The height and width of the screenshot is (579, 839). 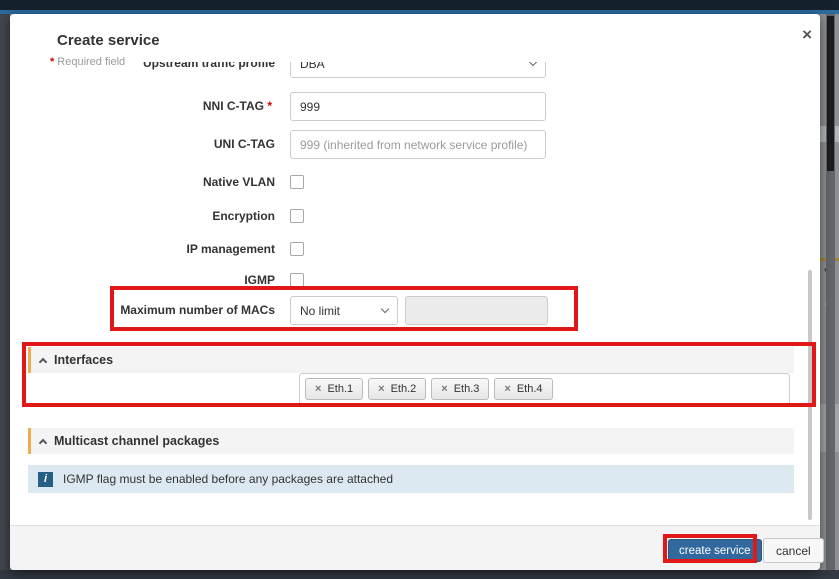 What do you see at coordinates (418, 144) in the screenshot?
I see `uni-ctag-input` at bounding box center [418, 144].